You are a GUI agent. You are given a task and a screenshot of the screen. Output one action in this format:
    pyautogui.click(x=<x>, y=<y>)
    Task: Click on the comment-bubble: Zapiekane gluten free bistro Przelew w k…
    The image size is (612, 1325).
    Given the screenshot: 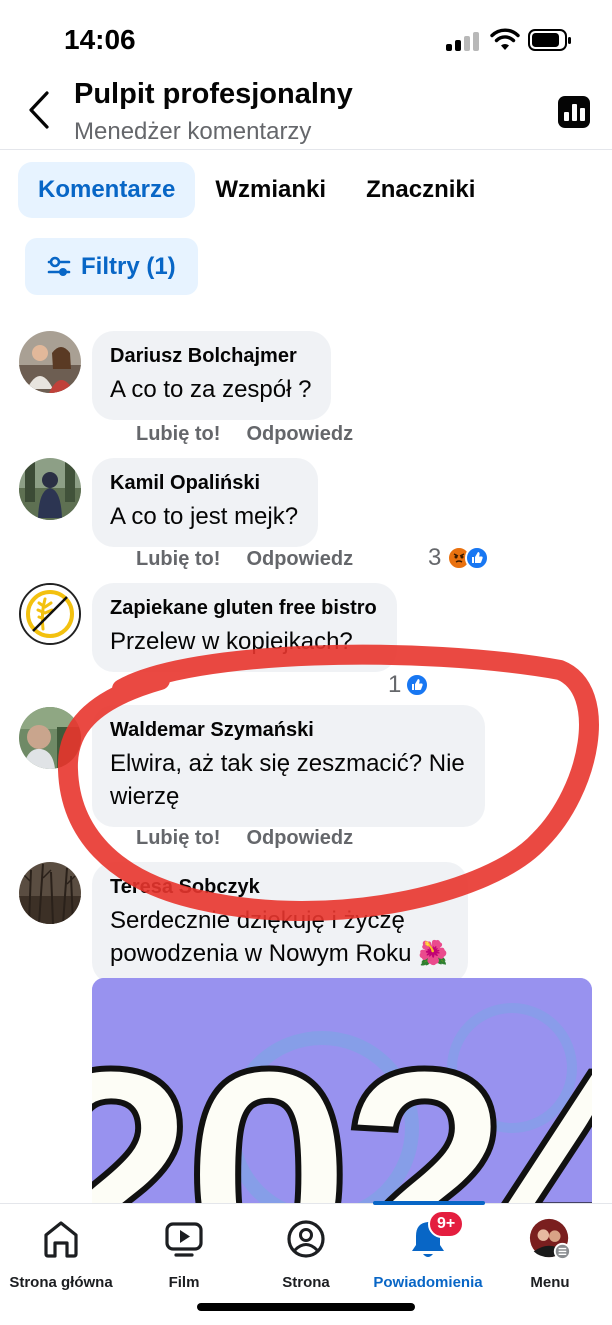 What is the action you would take?
    pyautogui.click(x=244, y=627)
    